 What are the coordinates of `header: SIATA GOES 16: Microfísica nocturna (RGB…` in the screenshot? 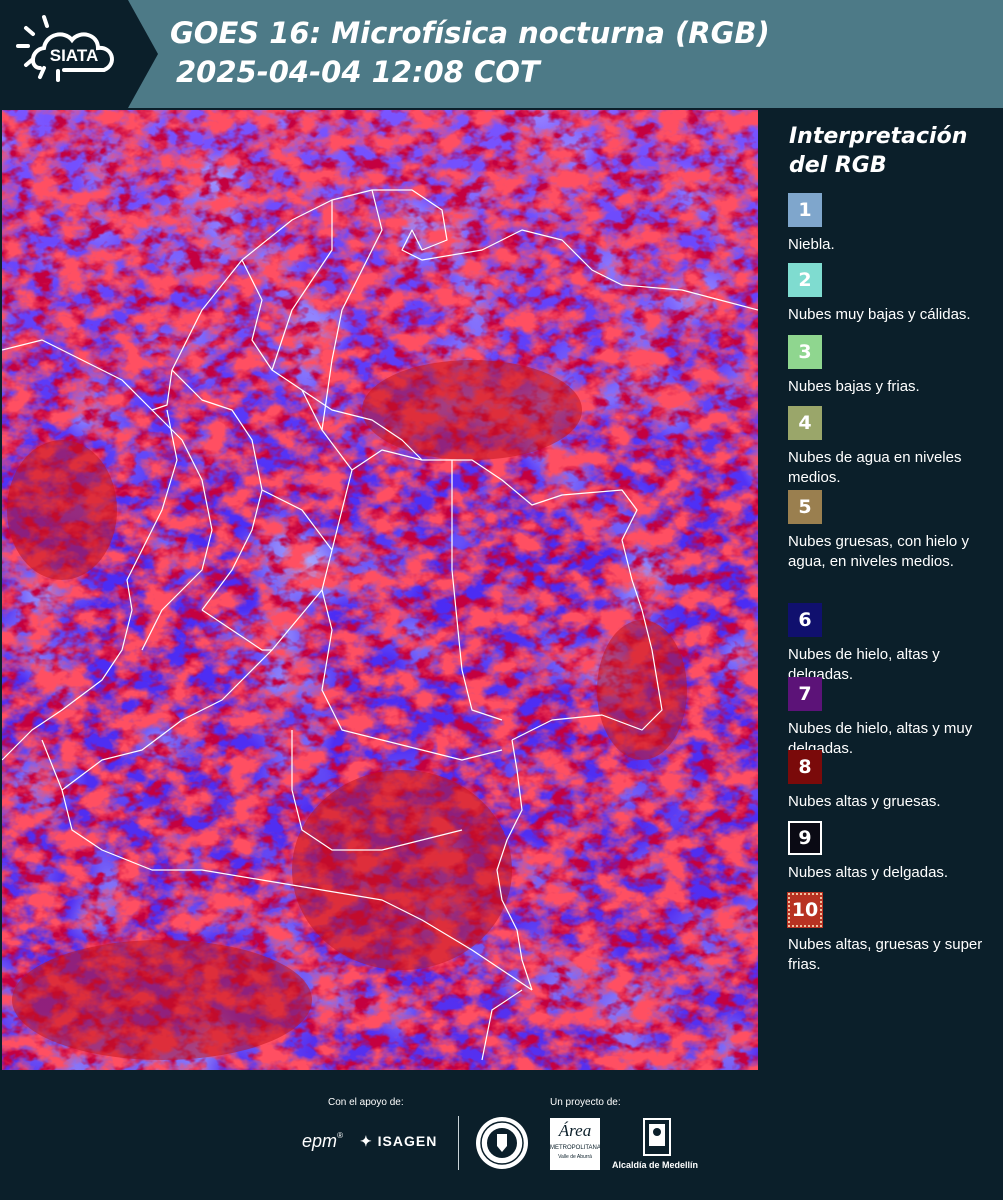 It's located at (501, 54).